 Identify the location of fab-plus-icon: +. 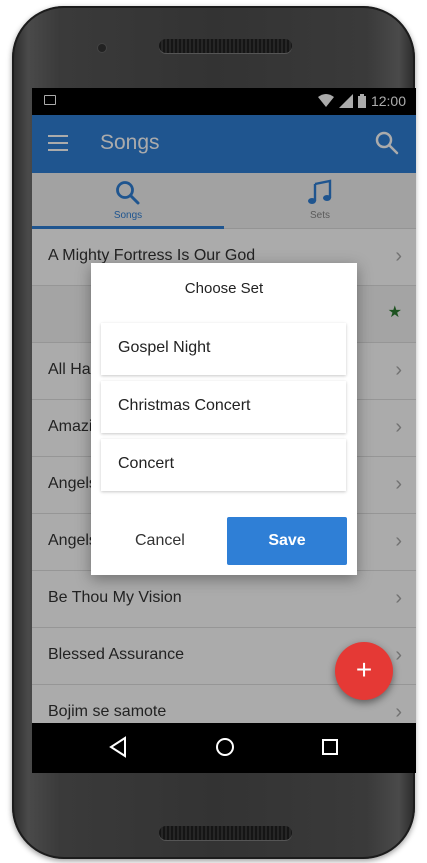
(364, 669).